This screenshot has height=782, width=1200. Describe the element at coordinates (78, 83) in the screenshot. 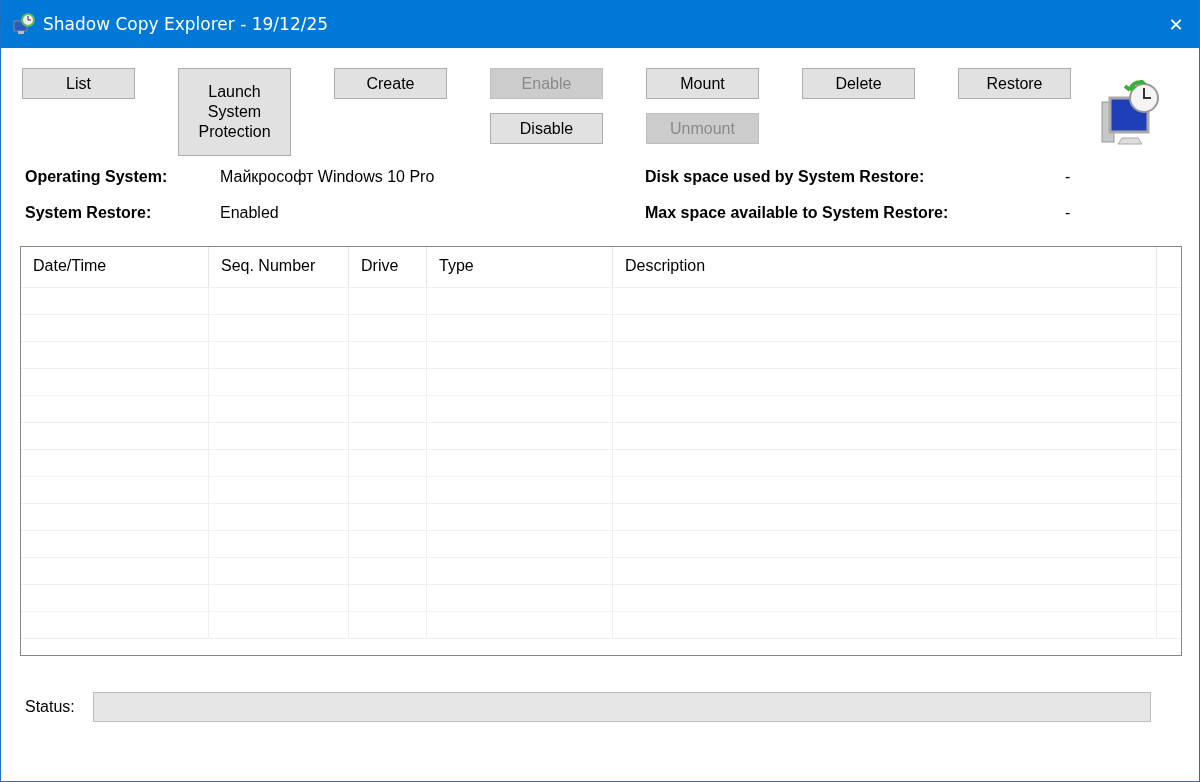

I see `toolbar-button: List` at that location.